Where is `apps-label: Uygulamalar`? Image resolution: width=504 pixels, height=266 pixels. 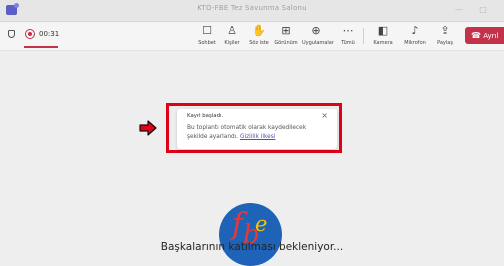 apps-label: Uygulamalar is located at coordinates (318, 43).